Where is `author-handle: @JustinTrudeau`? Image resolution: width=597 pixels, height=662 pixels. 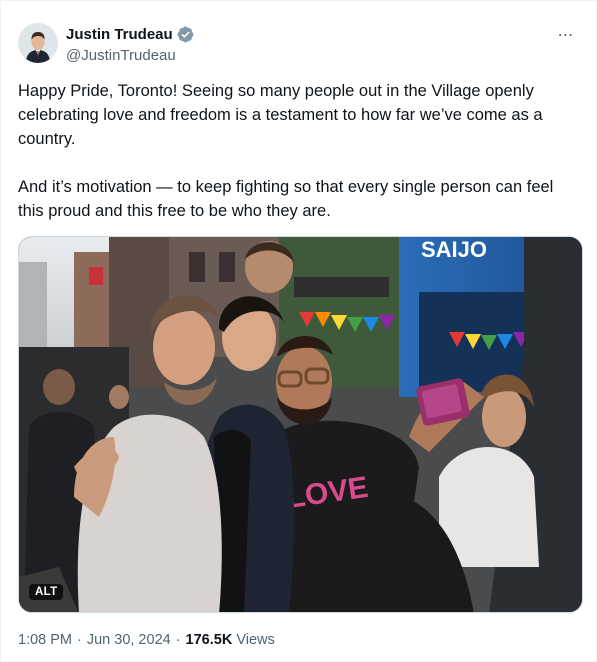 author-handle: @JustinTrudeau is located at coordinates (121, 55).